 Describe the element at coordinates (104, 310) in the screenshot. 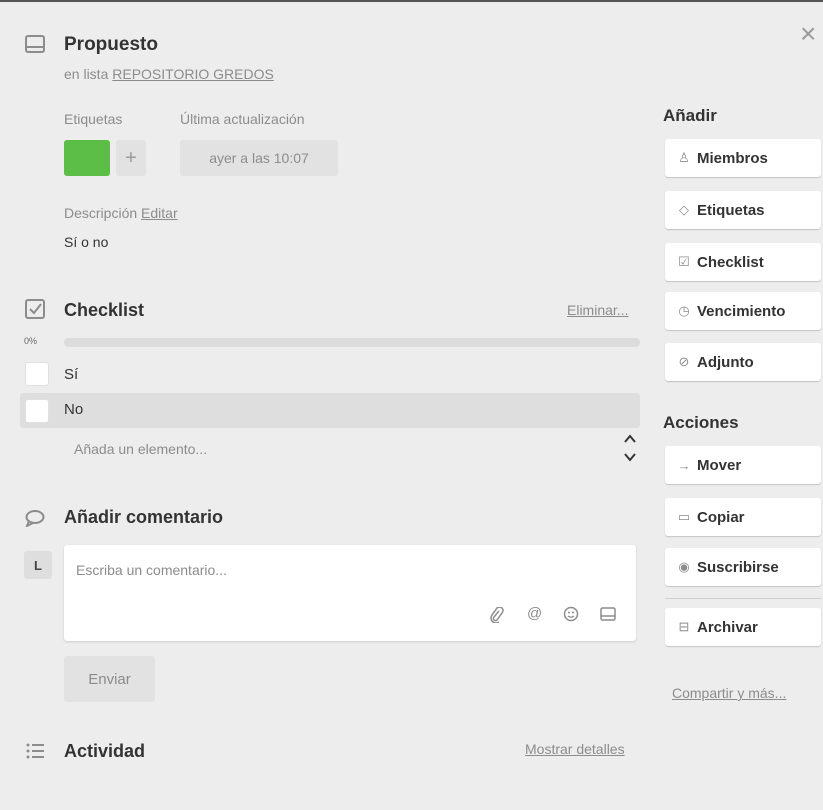

I see `checklist-title: Checklist` at that location.